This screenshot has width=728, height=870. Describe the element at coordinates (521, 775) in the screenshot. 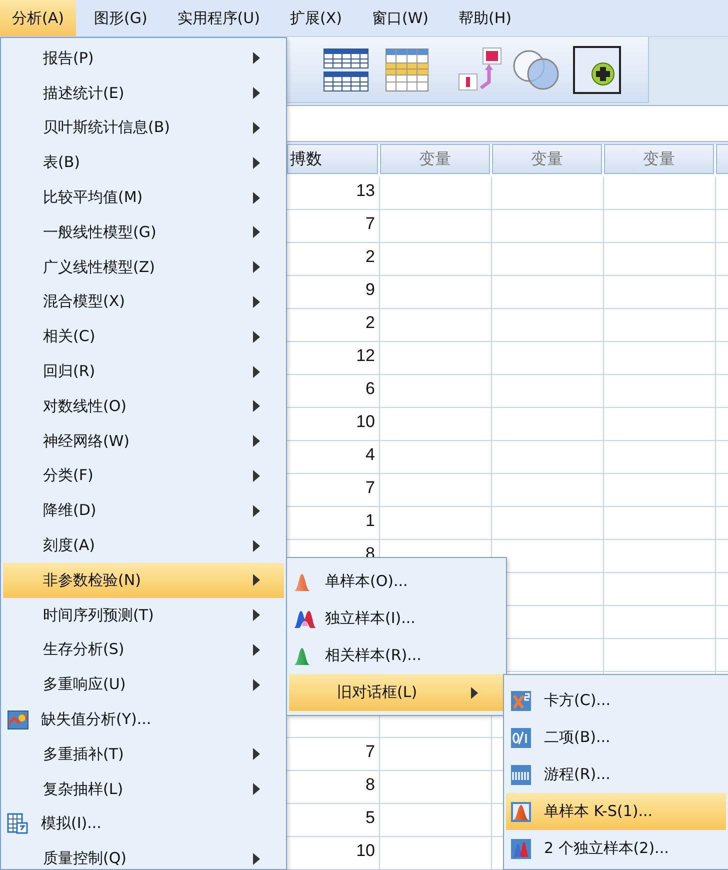

I see `runs-icon` at that location.